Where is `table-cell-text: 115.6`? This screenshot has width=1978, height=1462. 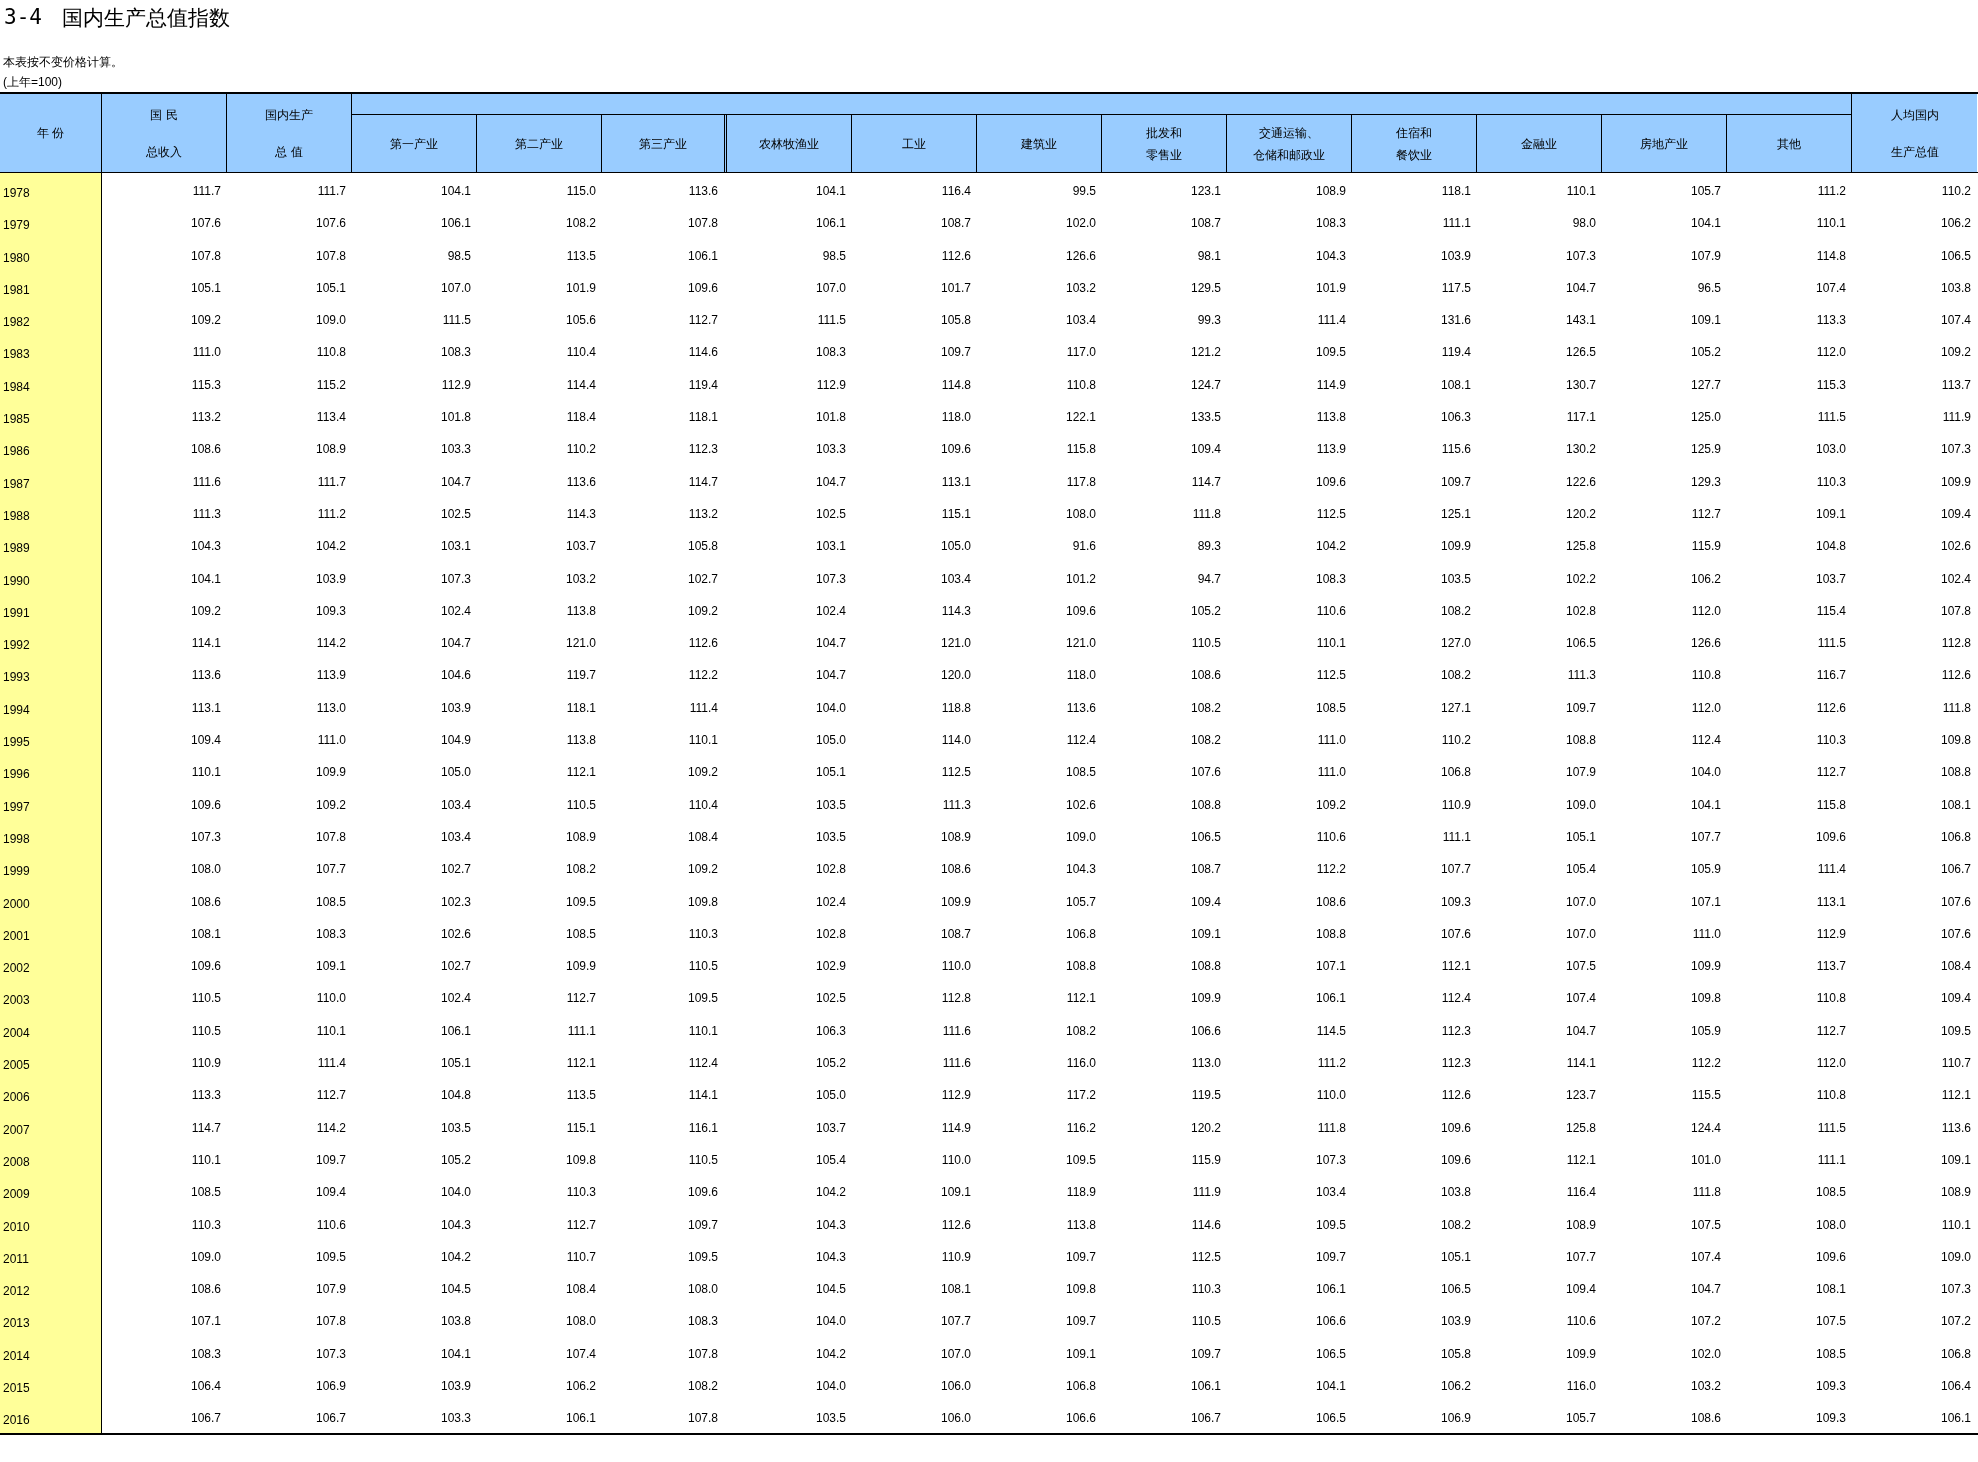
table-cell-text: 115.6 is located at coordinates (1456, 450).